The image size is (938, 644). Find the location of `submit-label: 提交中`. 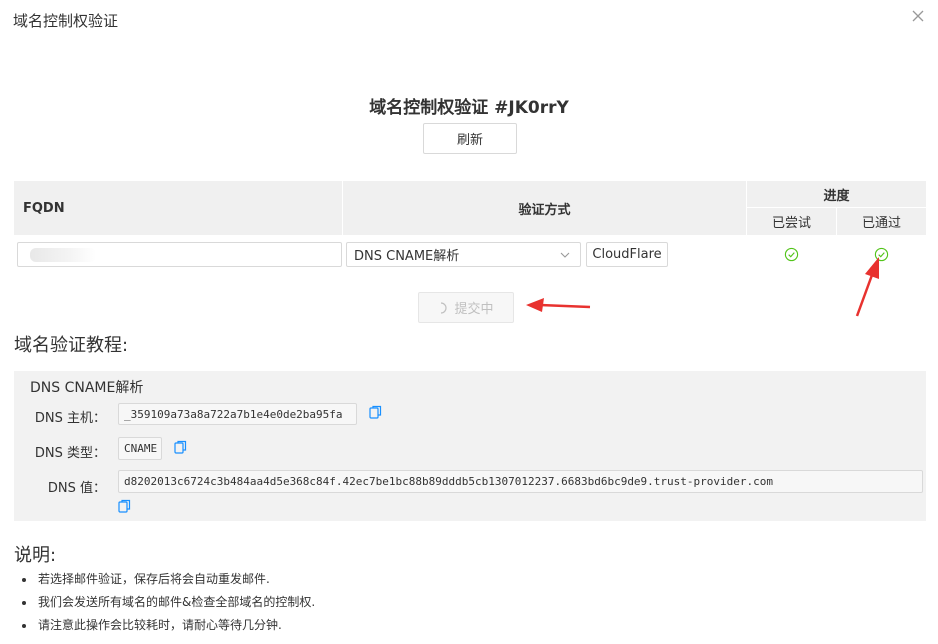

submit-label: 提交中 is located at coordinates (474, 309).